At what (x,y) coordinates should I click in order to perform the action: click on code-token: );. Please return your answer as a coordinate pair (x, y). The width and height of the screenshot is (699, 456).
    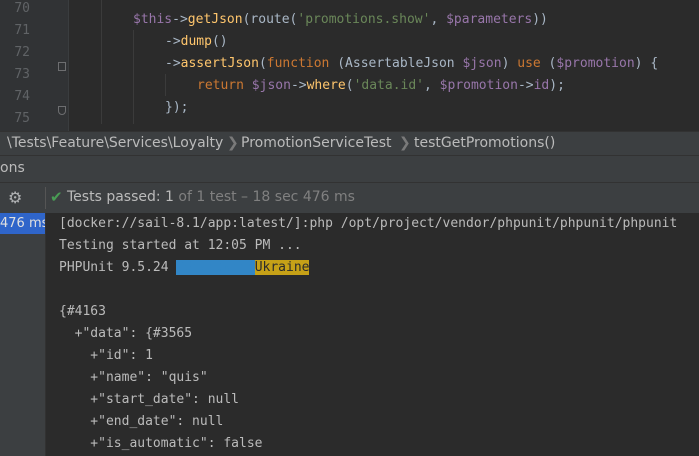
    Looking at the image, I should click on (557, 85).